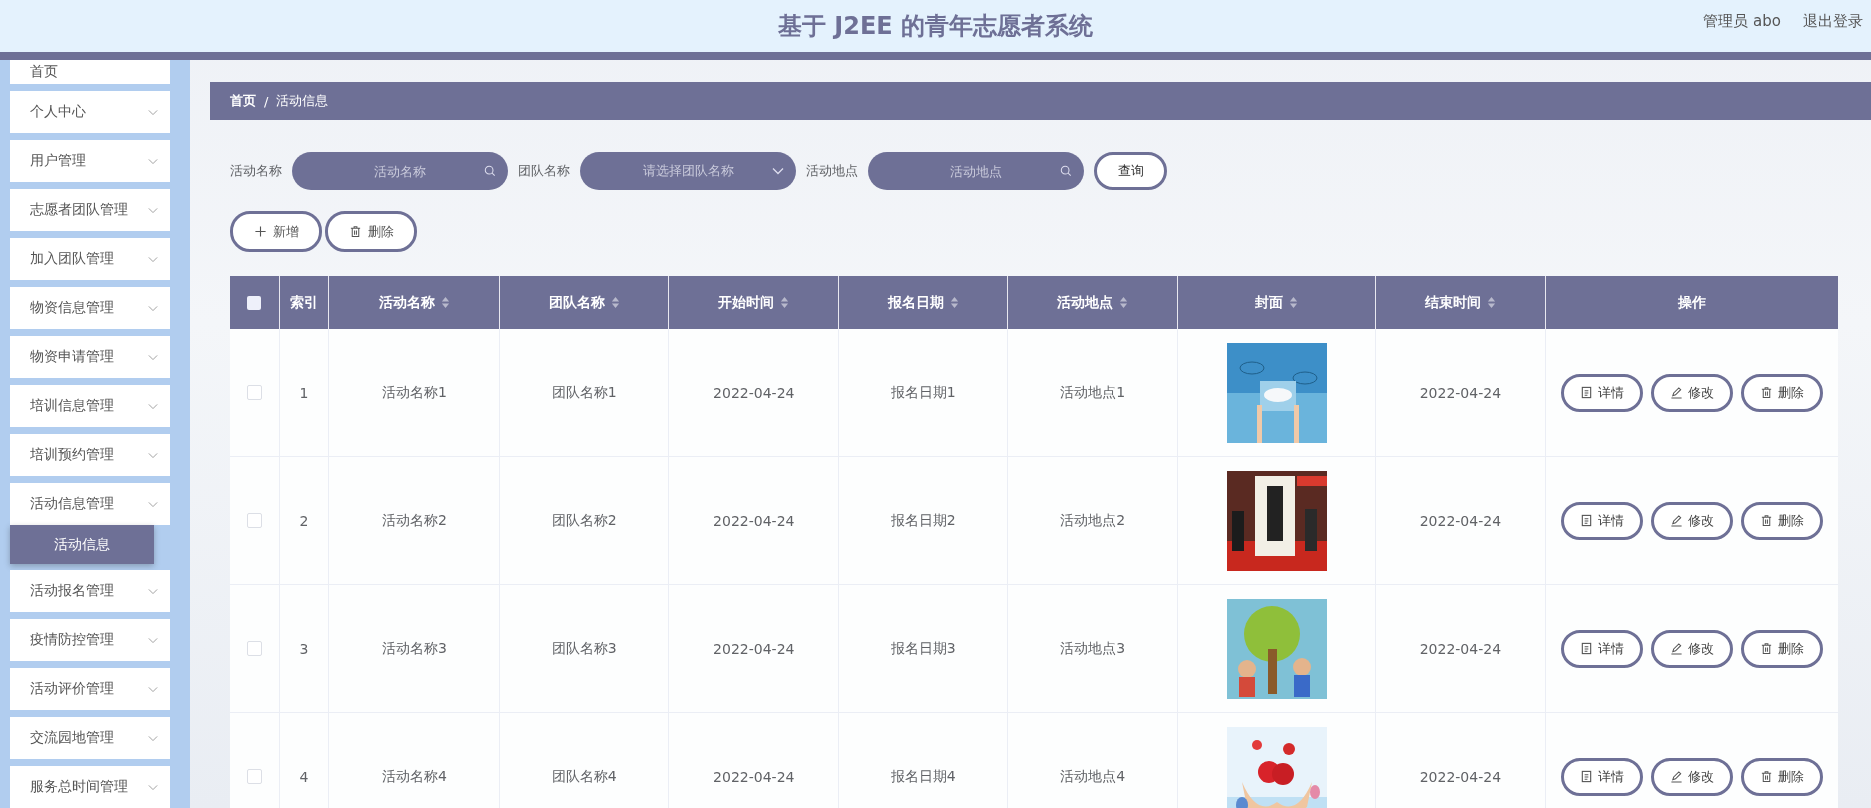 This screenshot has height=808, width=1871. I want to click on field-label: 活动名称, so click(256, 171).